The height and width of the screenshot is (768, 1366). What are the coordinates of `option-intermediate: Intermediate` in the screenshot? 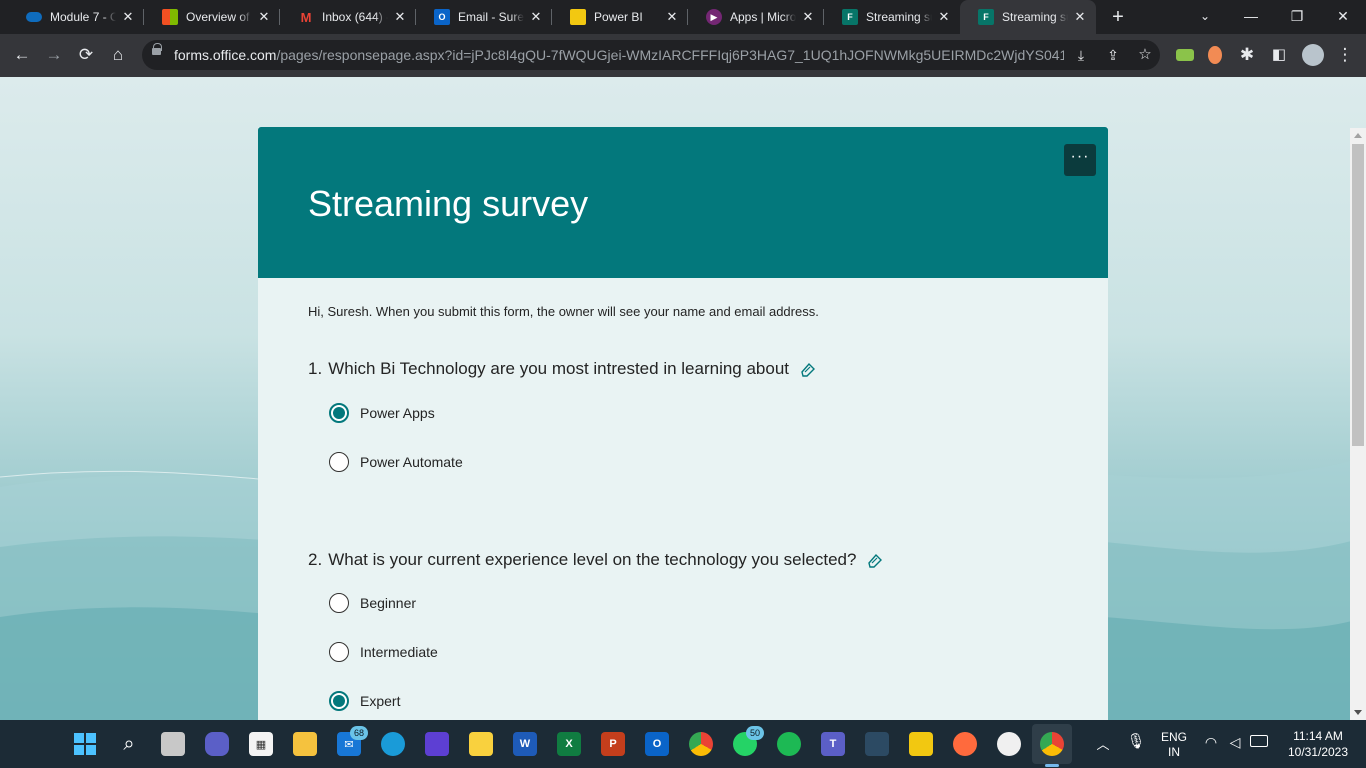 It's located at (383, 652).